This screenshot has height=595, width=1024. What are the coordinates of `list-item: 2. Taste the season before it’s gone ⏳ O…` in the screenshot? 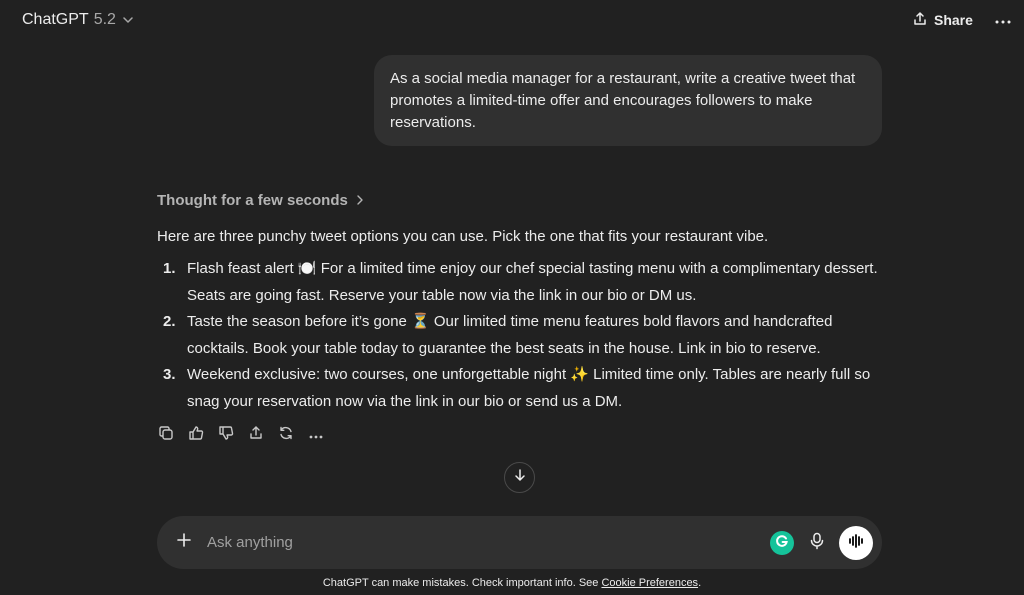 It's located at (527, 335).